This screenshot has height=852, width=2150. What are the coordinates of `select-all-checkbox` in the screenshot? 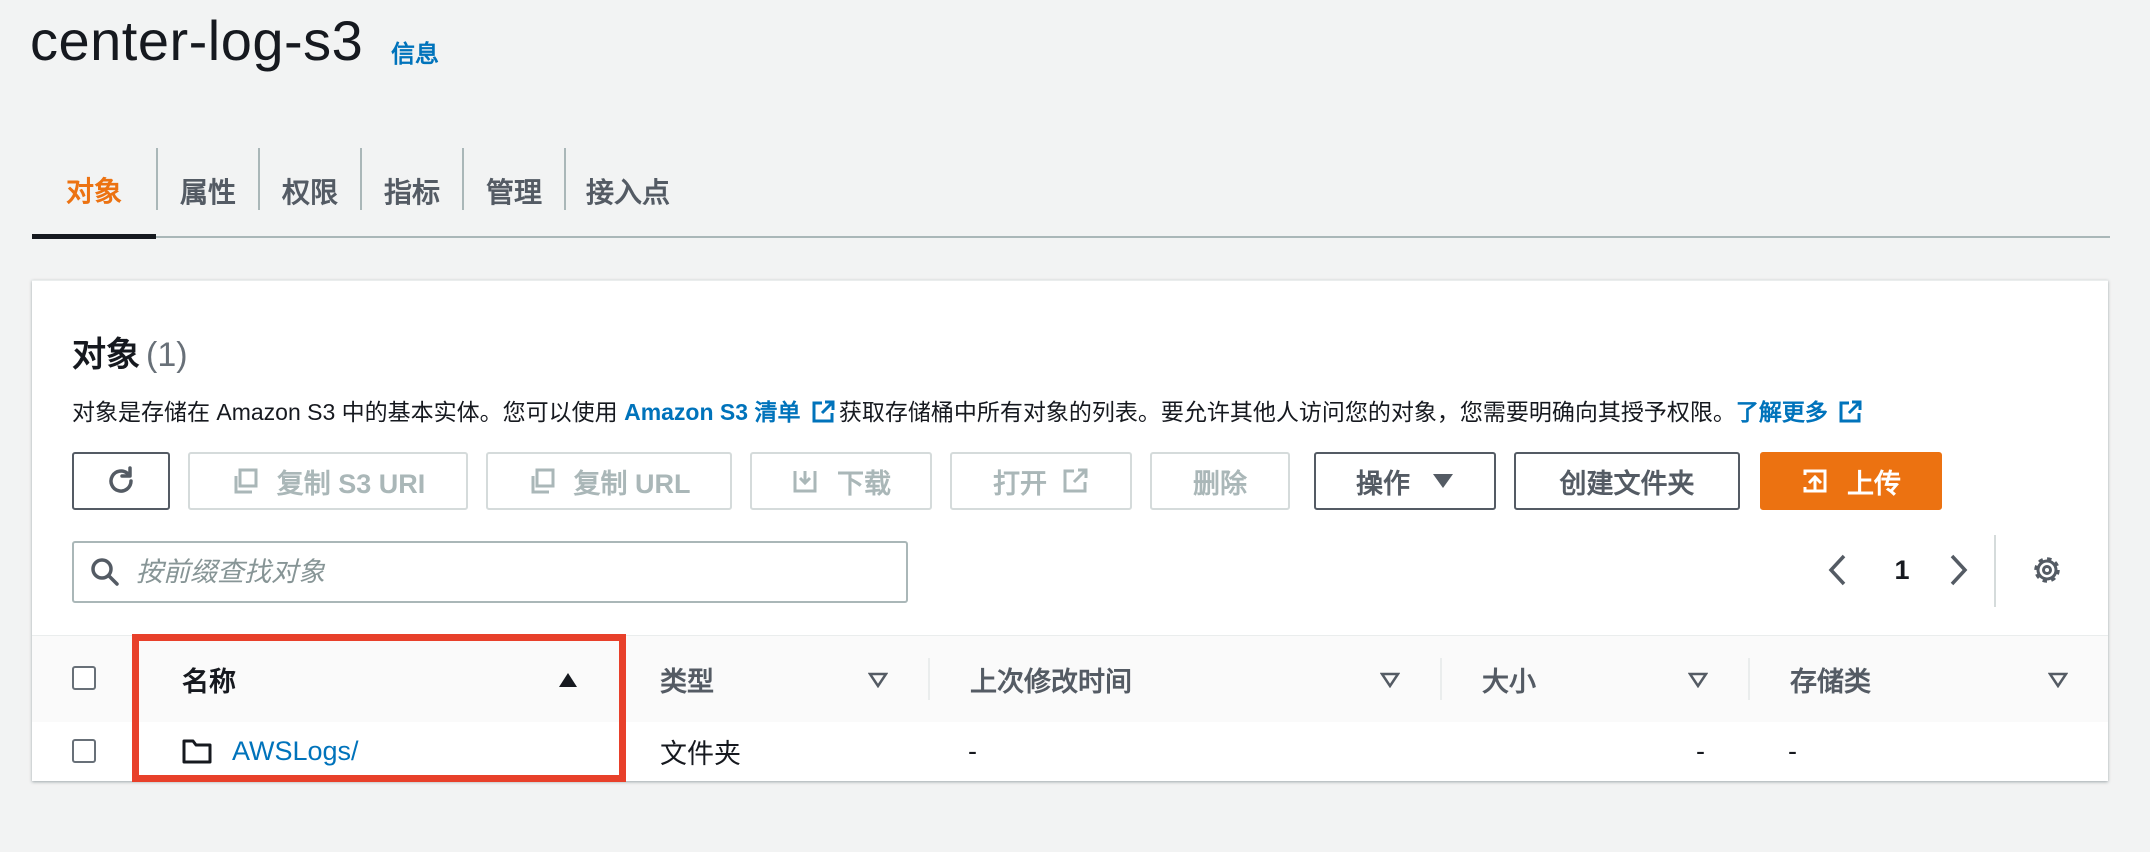 It's located at (84, 678).